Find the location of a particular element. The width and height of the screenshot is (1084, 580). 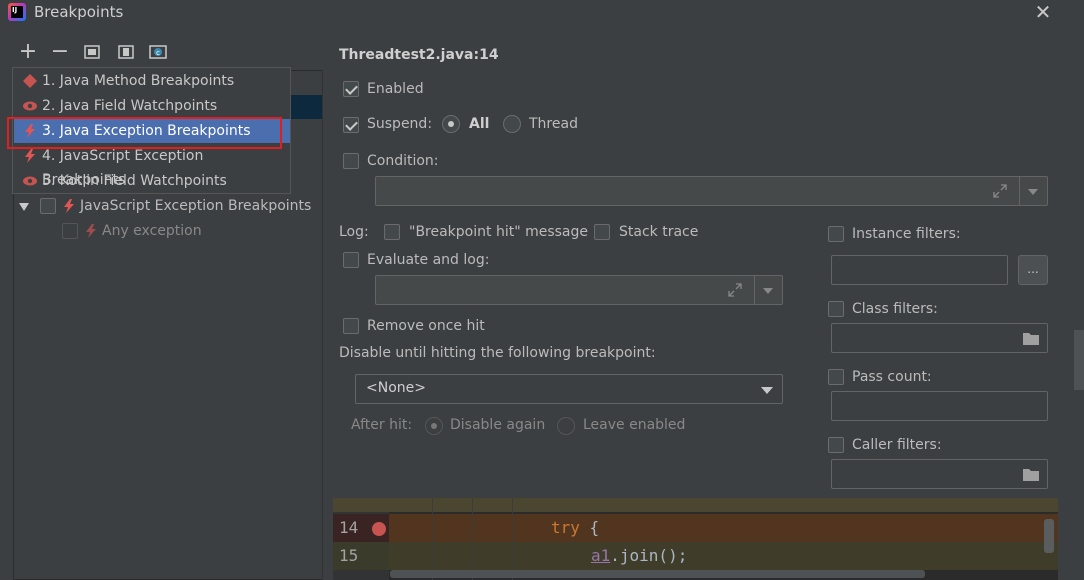

popup-item-java-field: 2. Java Field Watchpoints is located at coordinates (152, 106).